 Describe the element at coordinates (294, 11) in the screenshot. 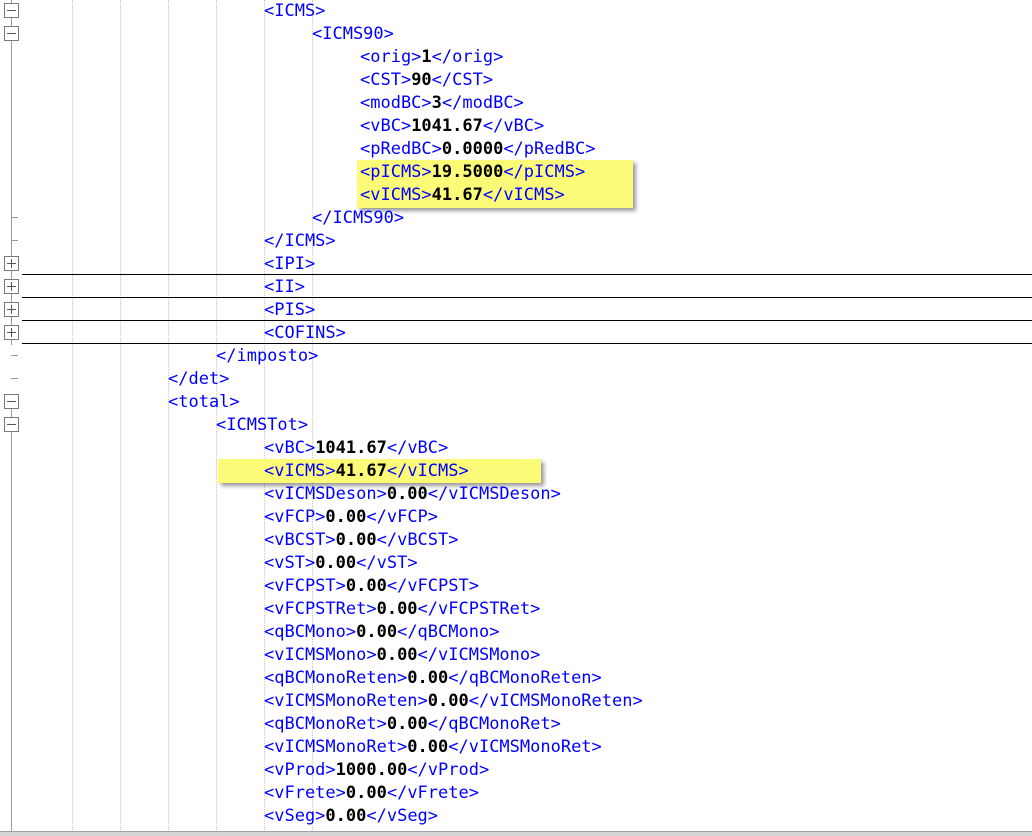

I see `icms-open-tag: <ICMS>` at that location.